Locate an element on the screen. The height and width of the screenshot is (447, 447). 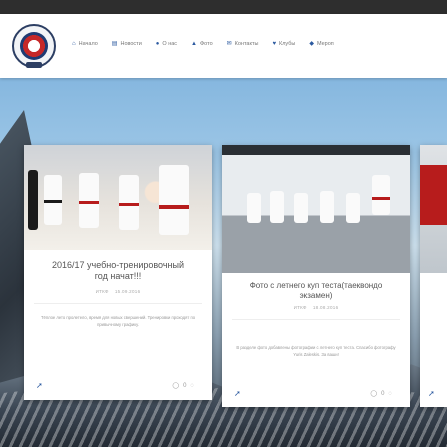
nav-label: Начало is located at coordinates (88, 43).